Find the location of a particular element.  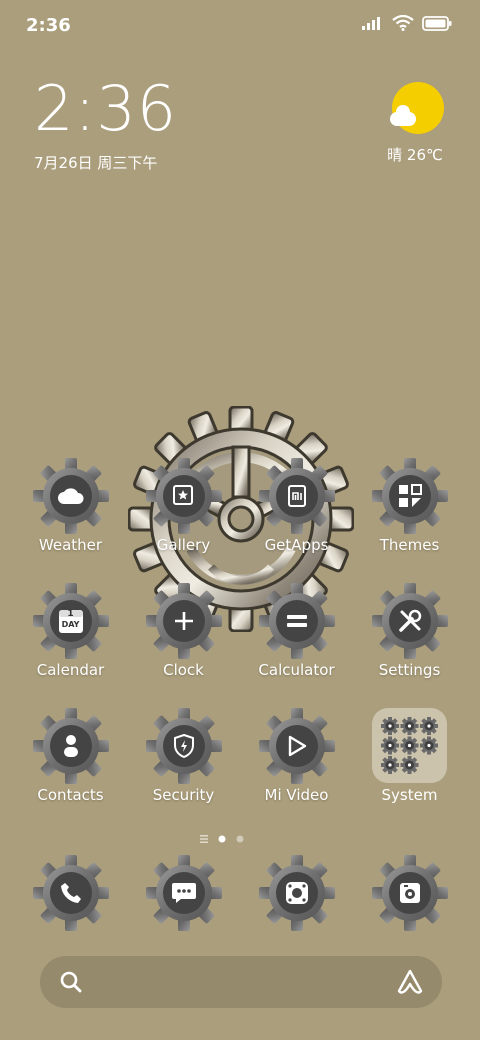

dock-messages is located at coordinates (183, 893).